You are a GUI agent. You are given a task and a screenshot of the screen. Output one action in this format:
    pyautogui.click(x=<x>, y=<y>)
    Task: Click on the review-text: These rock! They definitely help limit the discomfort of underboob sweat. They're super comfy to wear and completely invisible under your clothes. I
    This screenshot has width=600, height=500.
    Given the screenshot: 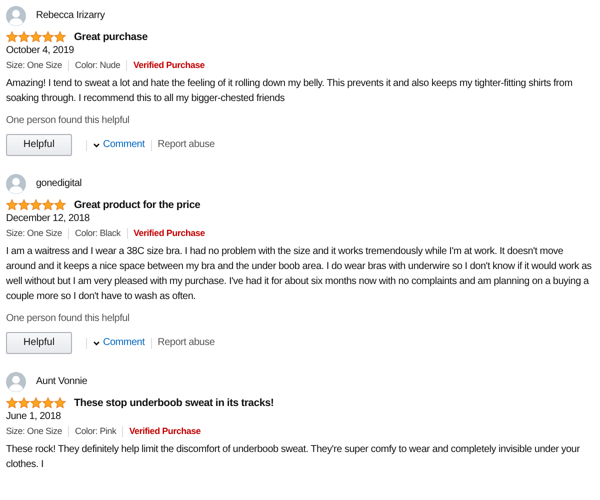 What is the action you would take?
    pyautogui.click(x=293, y=457)
    